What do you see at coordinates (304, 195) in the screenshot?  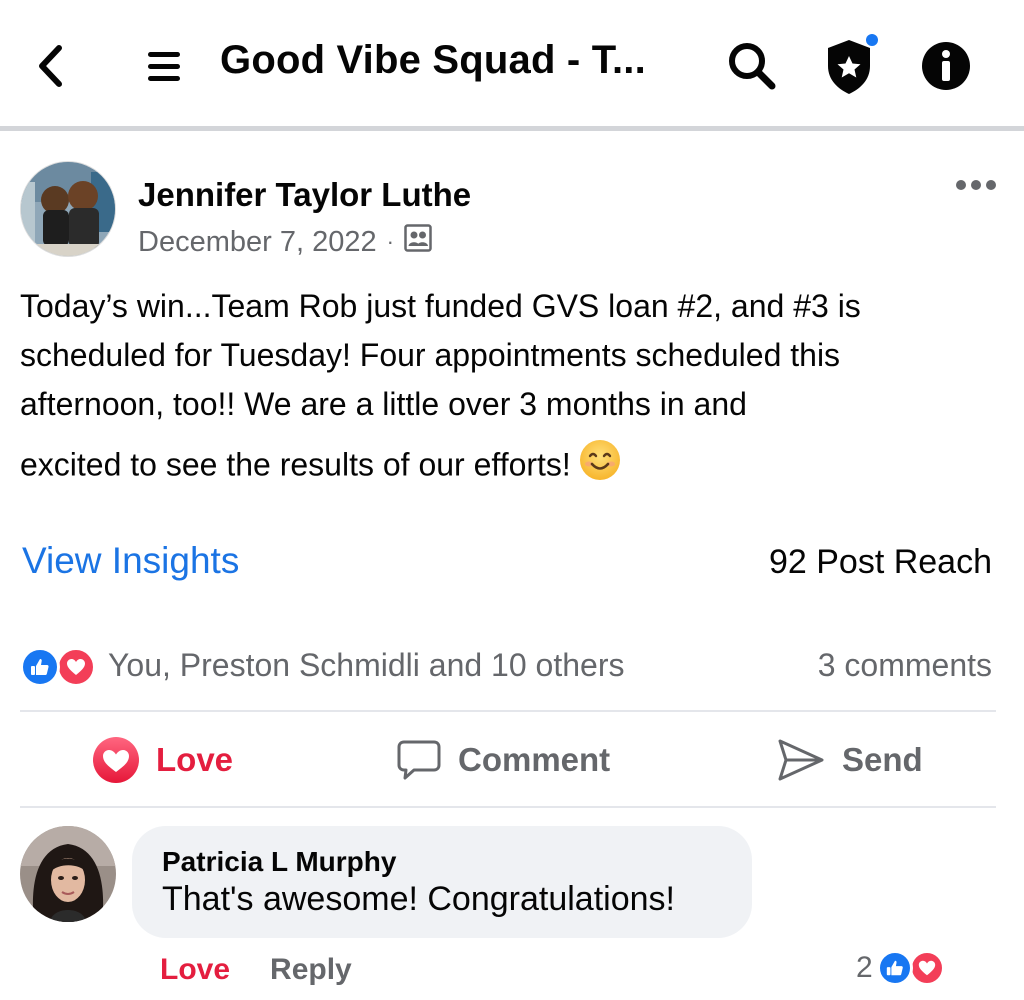 I see `author-name: Jennifer Taylor Luthe` at bounding box center [304, 195].